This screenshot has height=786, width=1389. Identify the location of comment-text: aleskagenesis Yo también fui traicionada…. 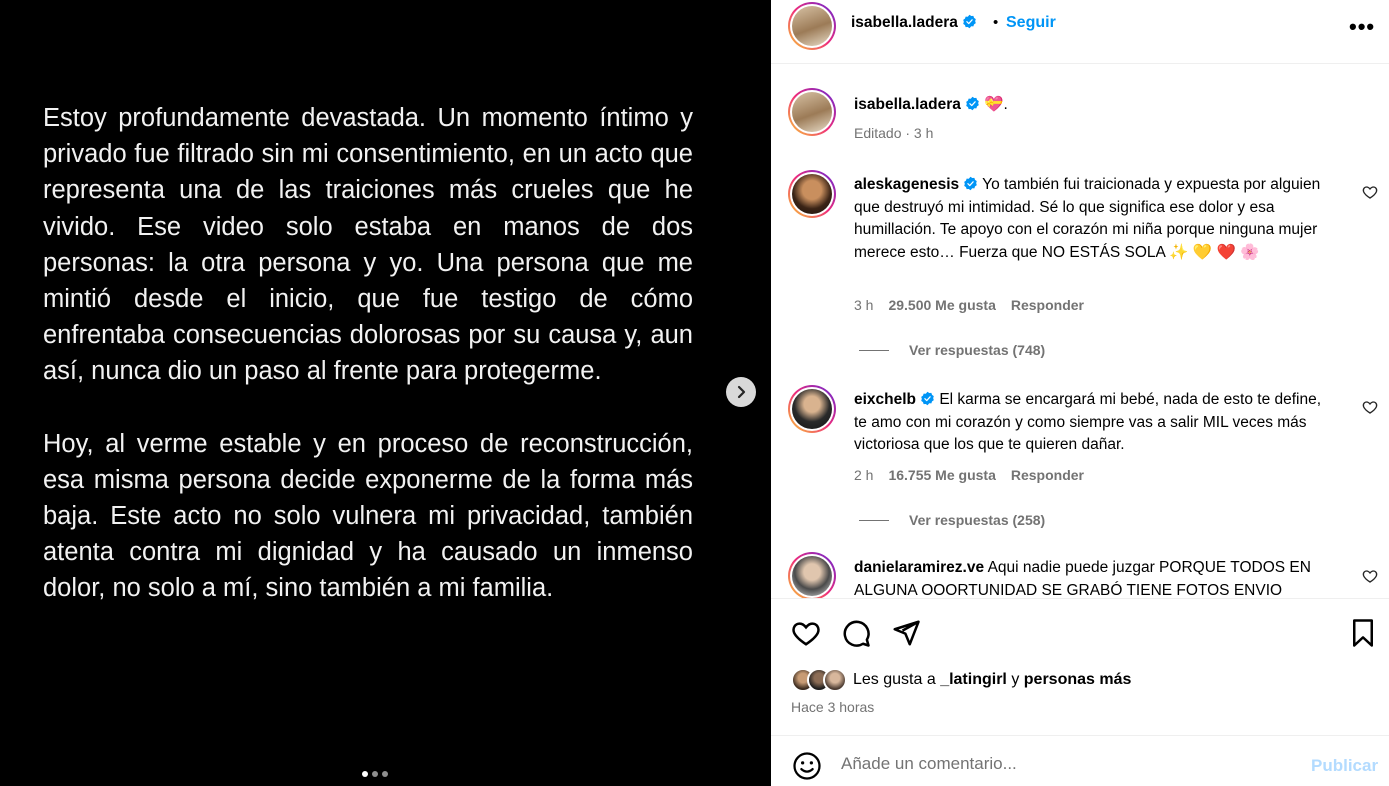
(1094, 219).